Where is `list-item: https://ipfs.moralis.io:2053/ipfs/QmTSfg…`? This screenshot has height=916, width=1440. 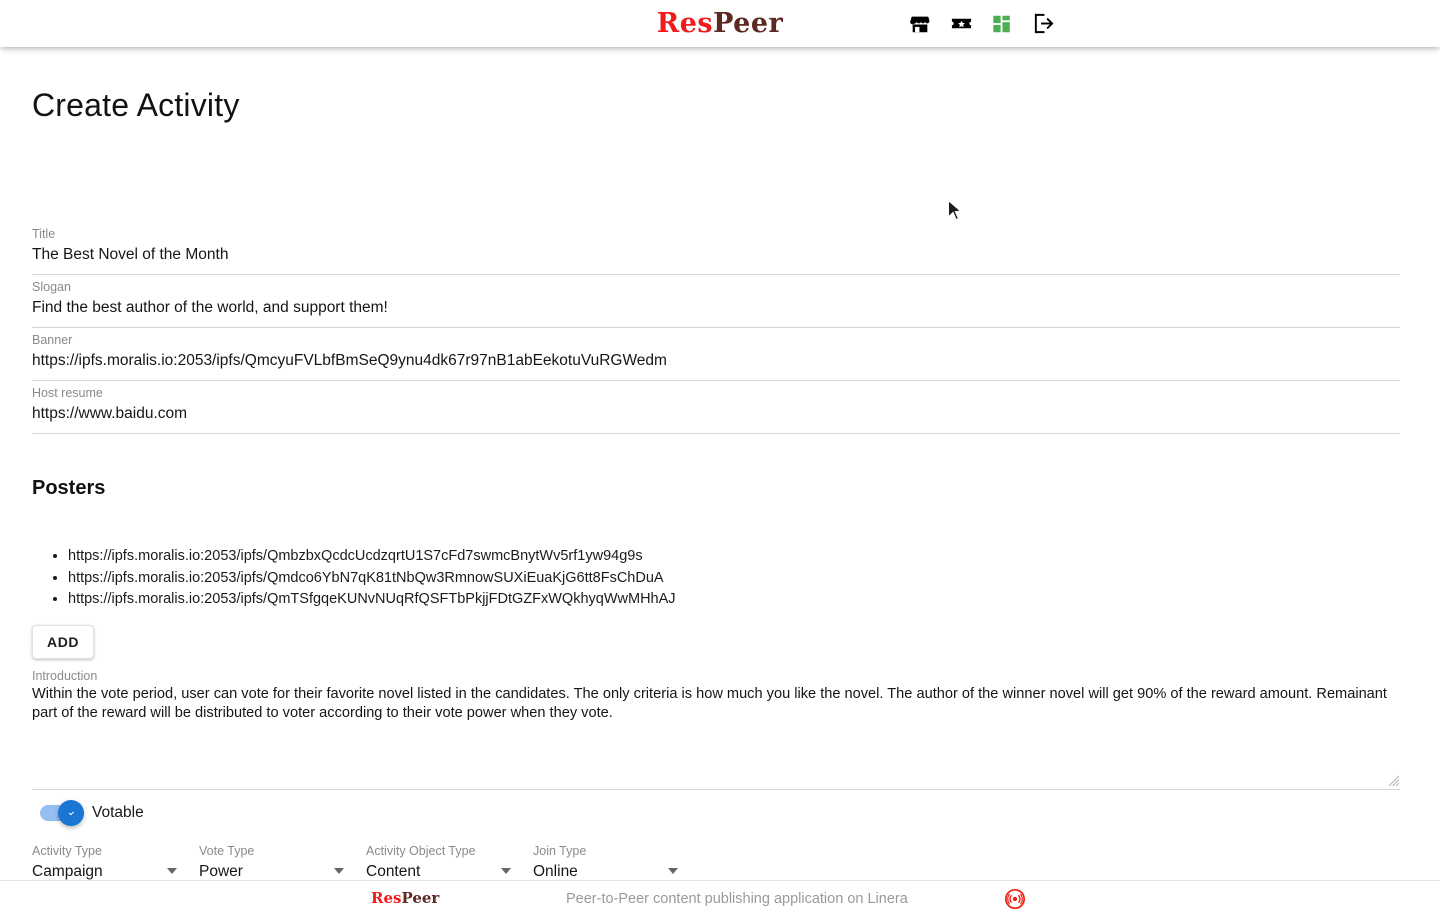
list-item: https://ipfs.moralis.io:2053/ipfs/QmTSfg… is located at coordinates (372, 599).